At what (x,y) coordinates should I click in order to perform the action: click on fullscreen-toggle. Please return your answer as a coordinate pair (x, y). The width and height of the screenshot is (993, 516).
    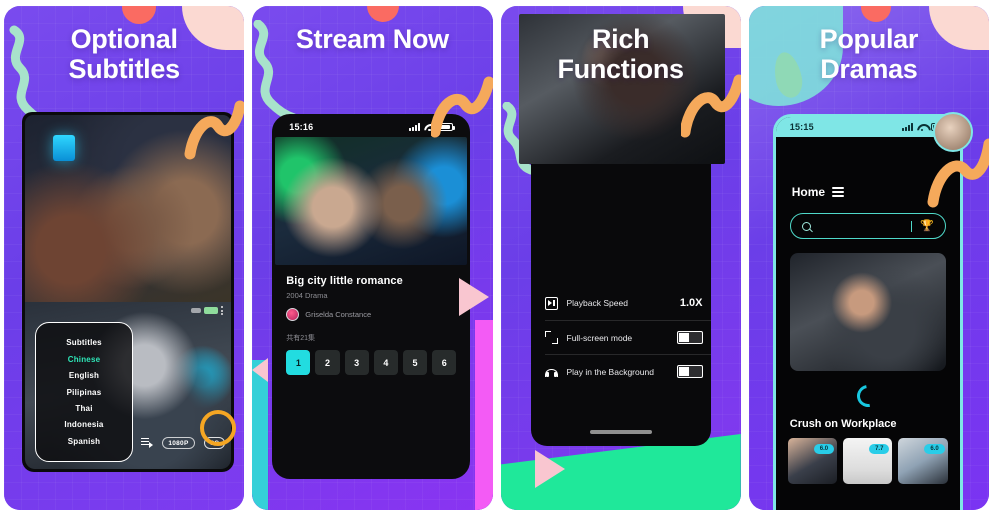
    Looking at the image, I should click on (689, 337).